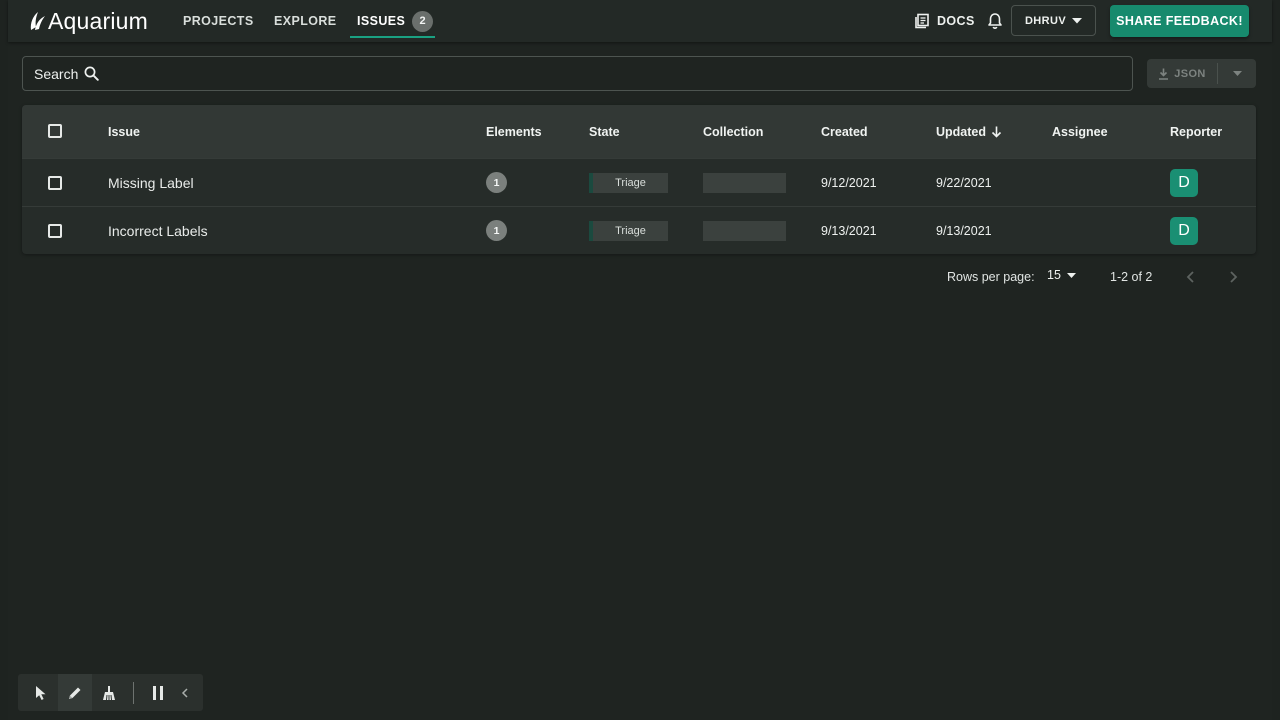  What do you see at coordinates (158, 230) in the screenshot?
I see `issue-name: Incorrect Labels` at bounding box center [158, 230].